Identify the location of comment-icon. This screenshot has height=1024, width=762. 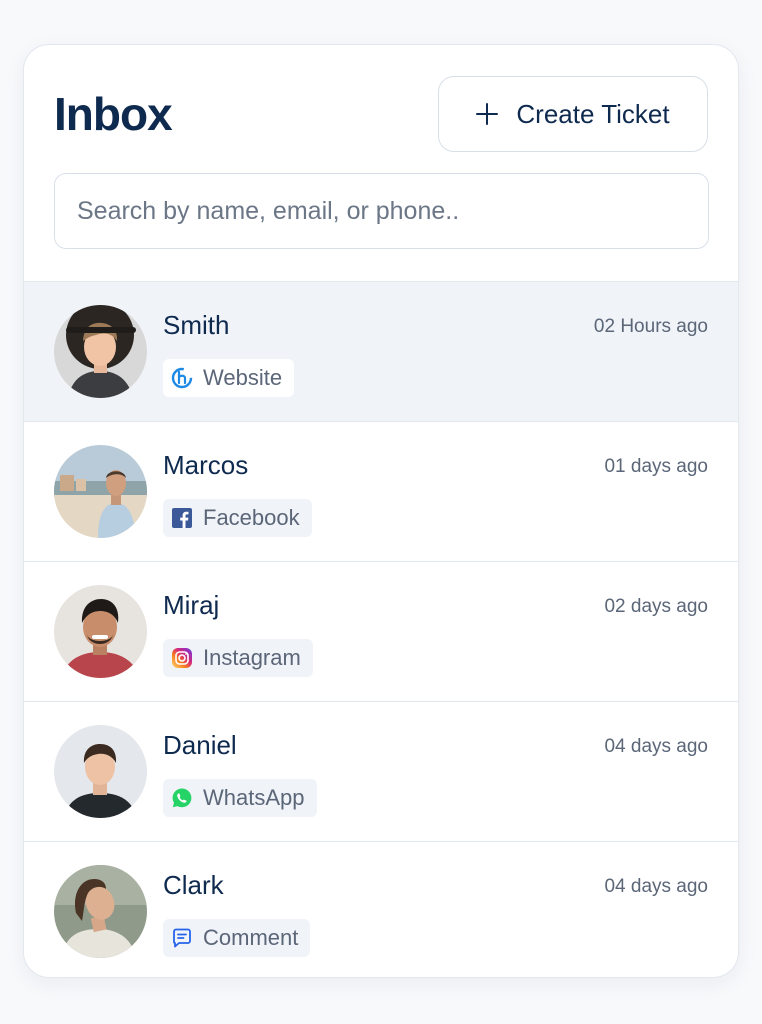
(182, 938).